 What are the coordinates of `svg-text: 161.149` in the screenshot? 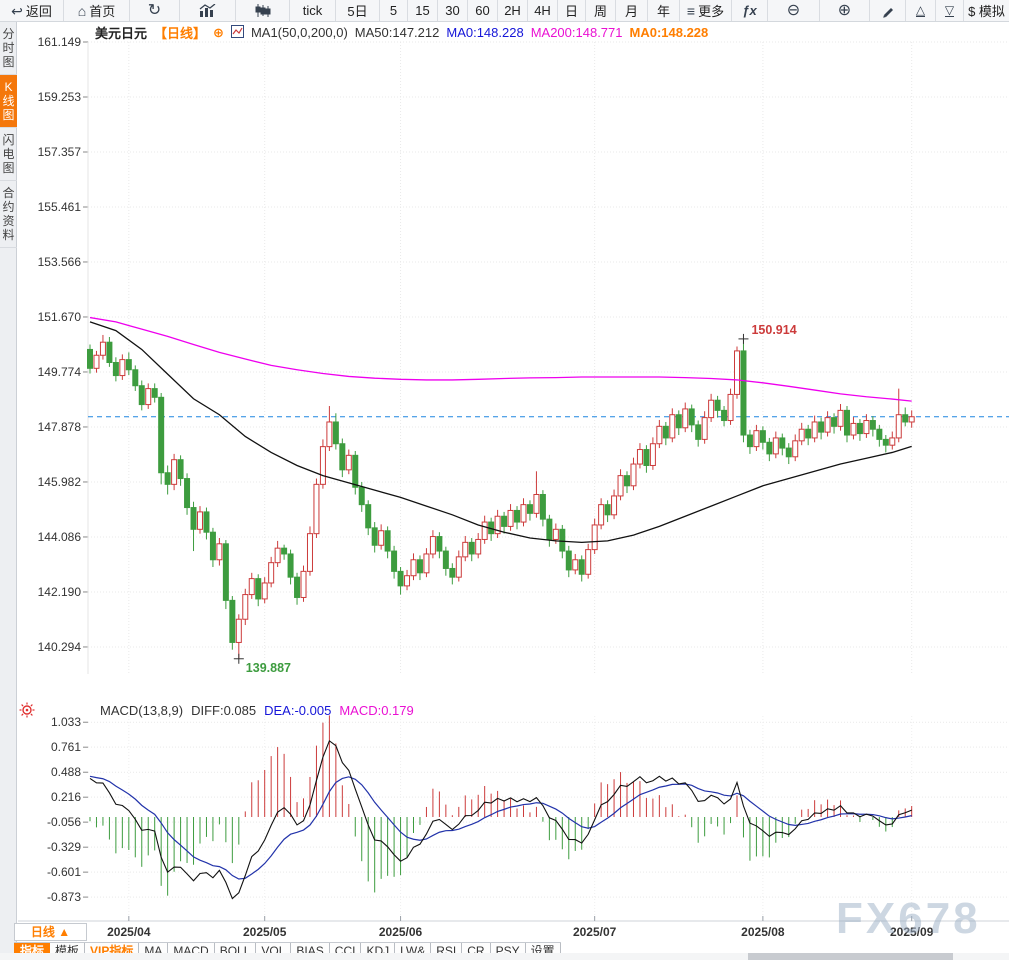 It's located at (60, 42).